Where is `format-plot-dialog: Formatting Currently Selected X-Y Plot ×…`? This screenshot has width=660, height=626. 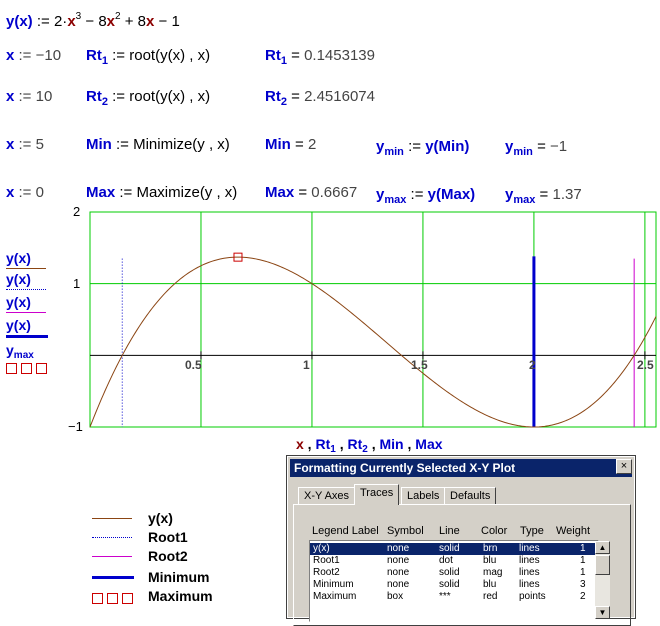 format-plot-dialog: Formatting Currently Selected X-Y Plot ×… is located at coordinates (461, 540).